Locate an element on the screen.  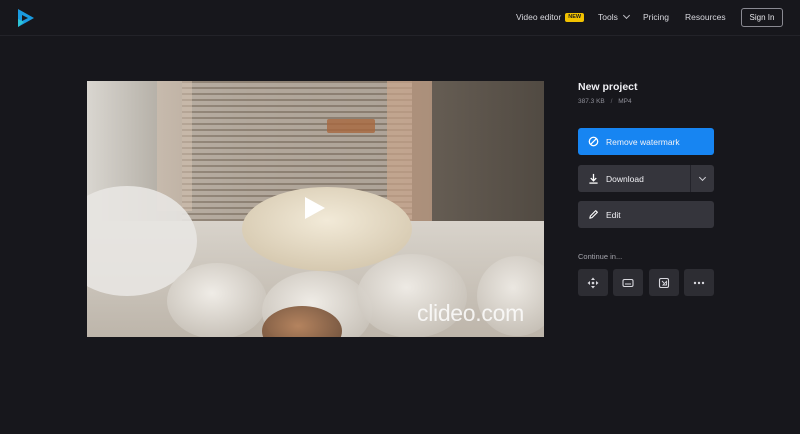
nav-tools: Tools is located at coordinates (614, 16).